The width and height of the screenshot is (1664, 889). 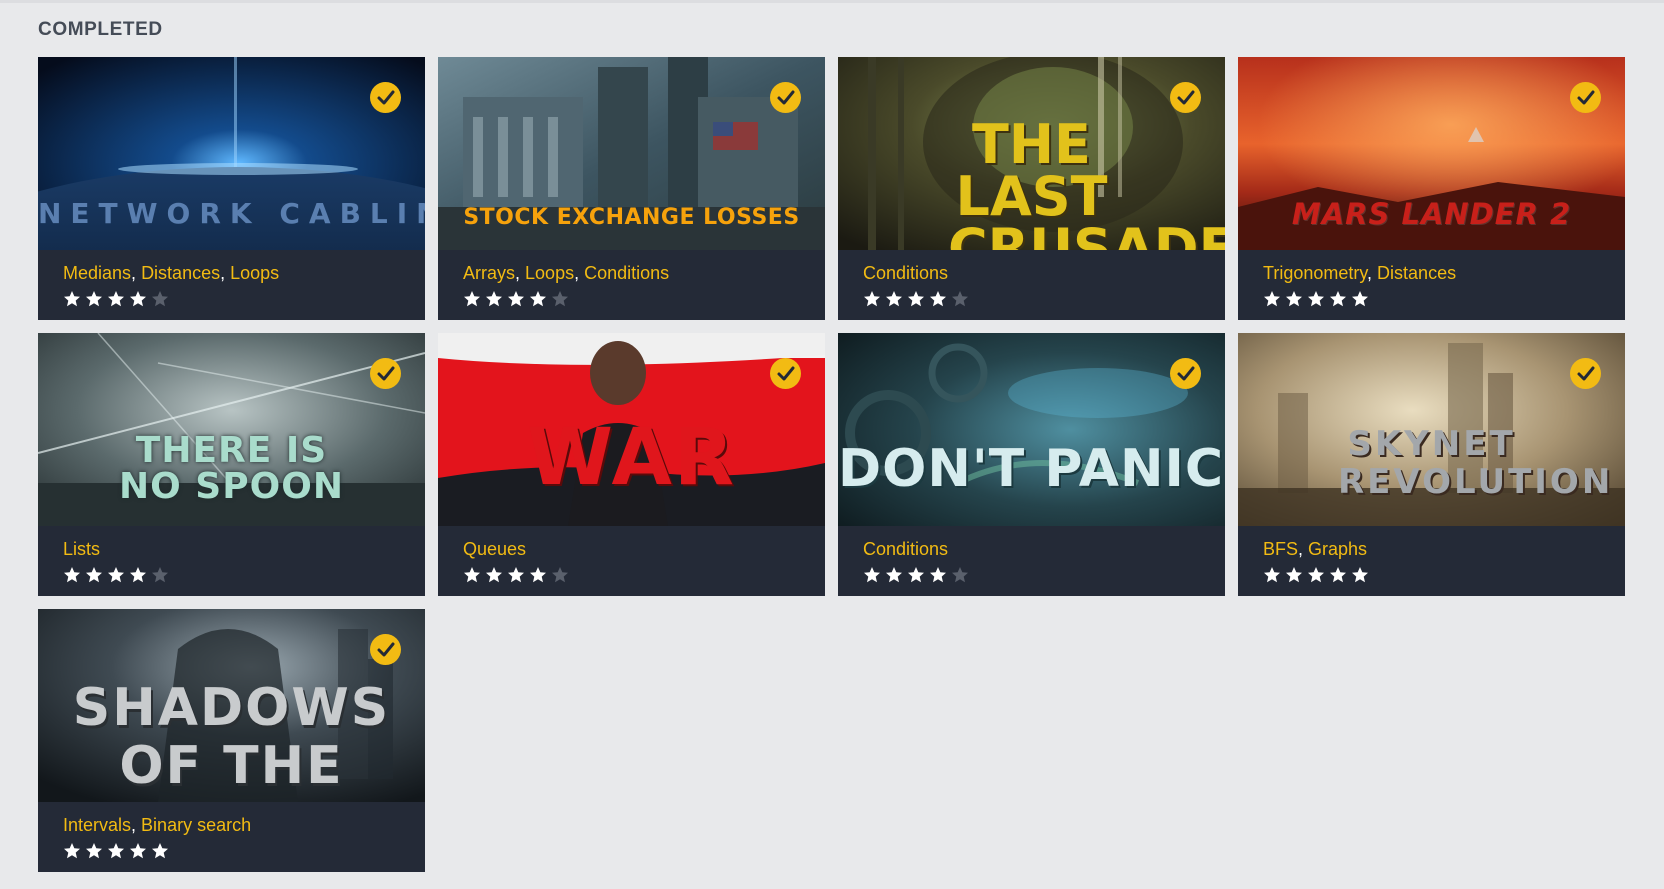 I want to click on tag-list: Arrays, Loops, Conditions, so click(x=566, y=273).